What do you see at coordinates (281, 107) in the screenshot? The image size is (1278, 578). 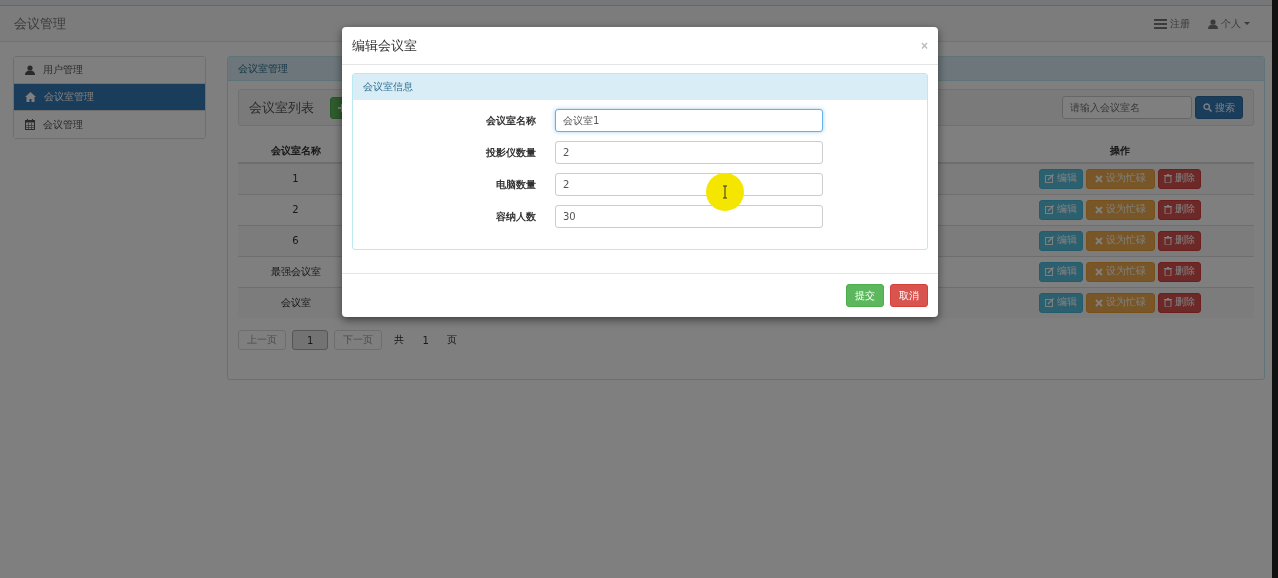 I see `list-title: 会议室列表` at bounding box center [281, 107].